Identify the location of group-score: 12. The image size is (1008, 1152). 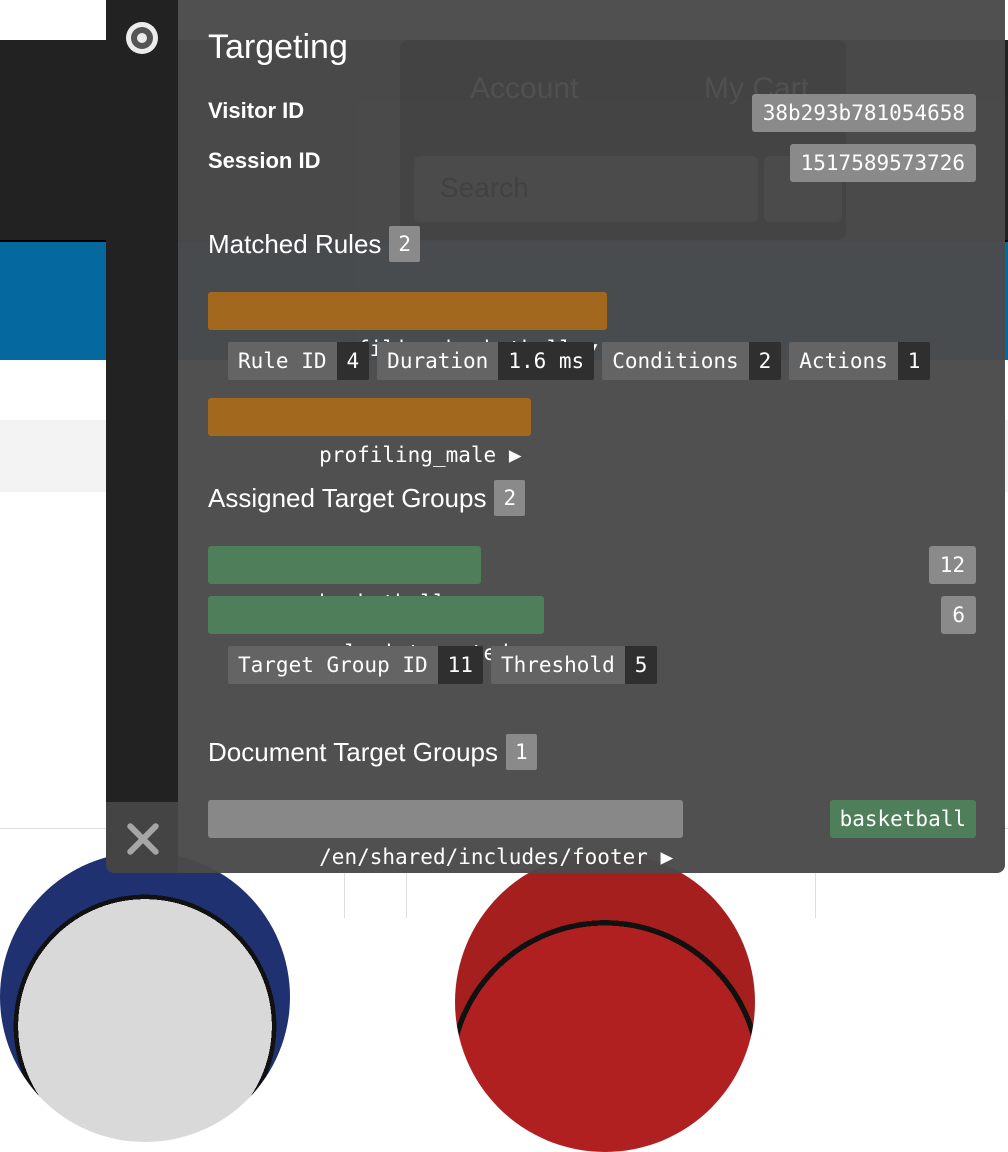
(952, 565).